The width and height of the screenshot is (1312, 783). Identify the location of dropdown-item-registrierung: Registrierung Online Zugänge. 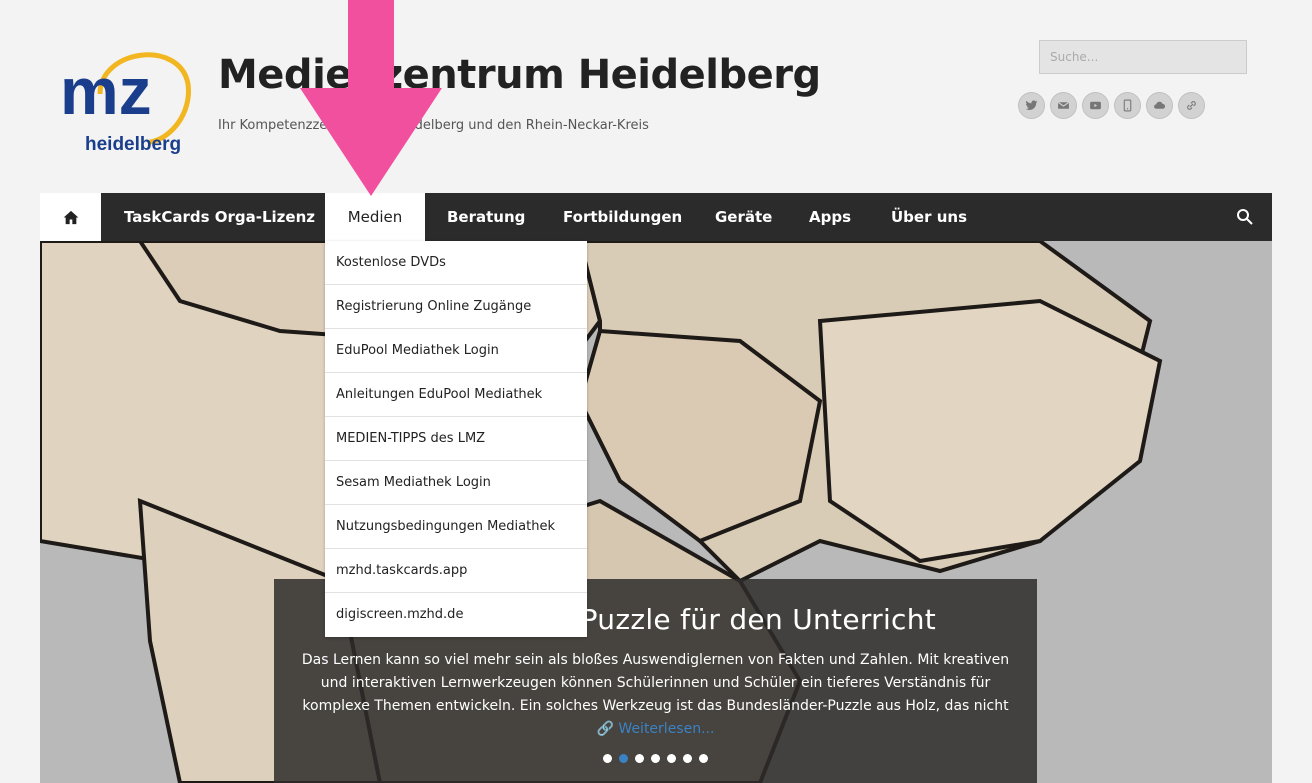
(456, 307).